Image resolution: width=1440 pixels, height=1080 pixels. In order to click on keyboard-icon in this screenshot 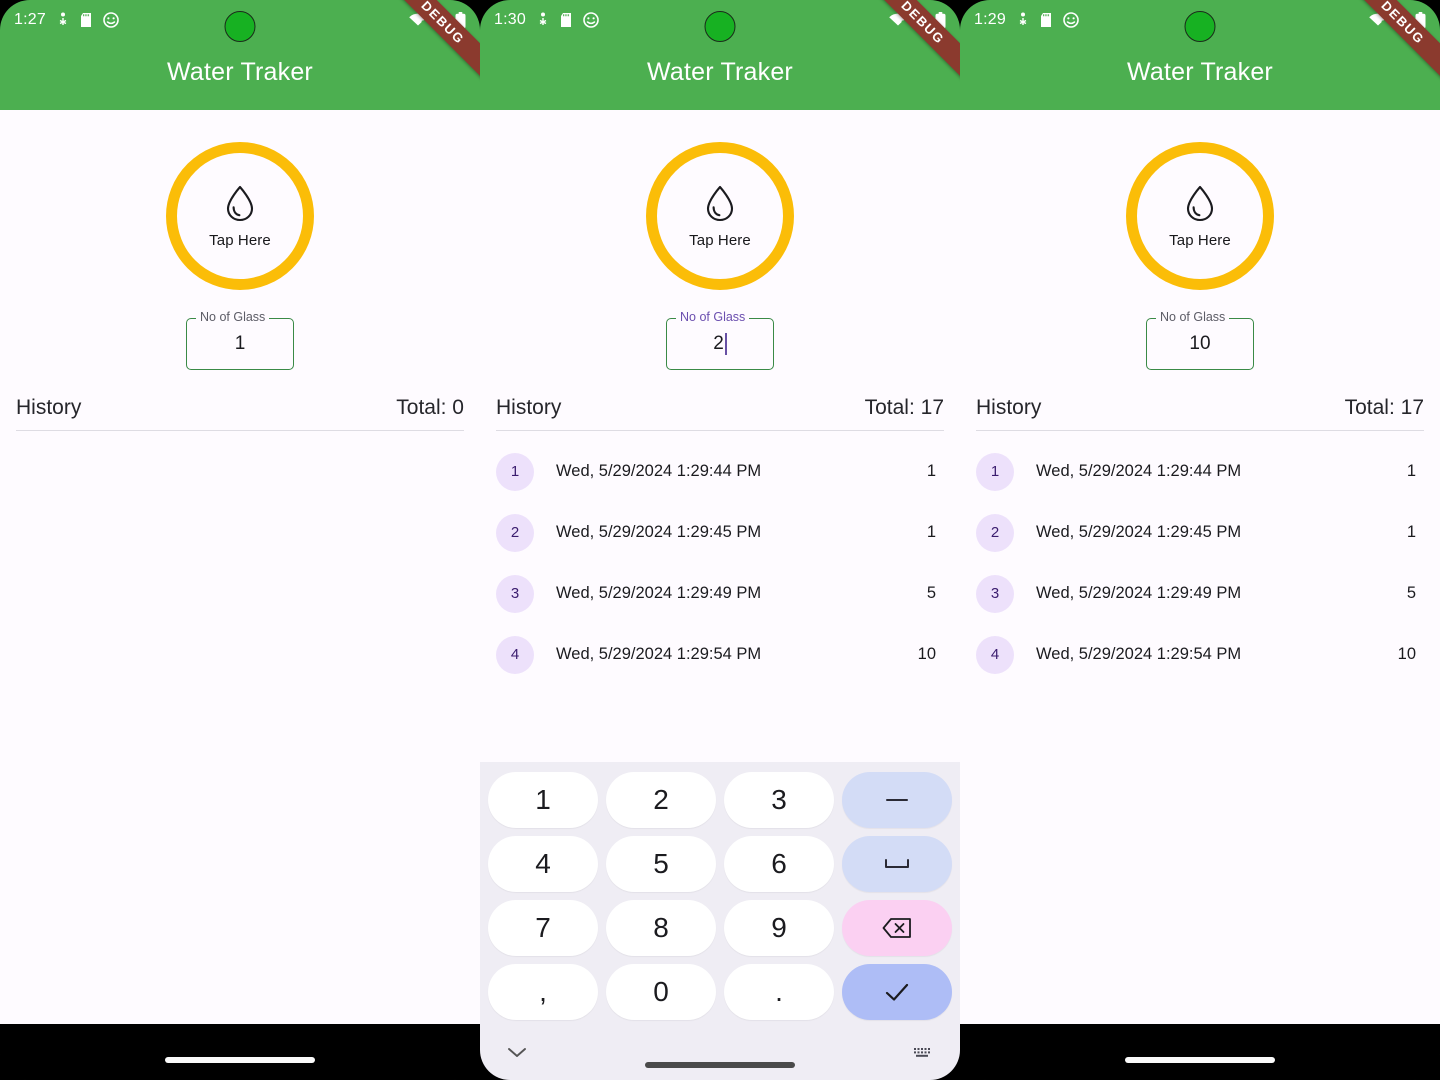, I will do `click(923, 1054)`.